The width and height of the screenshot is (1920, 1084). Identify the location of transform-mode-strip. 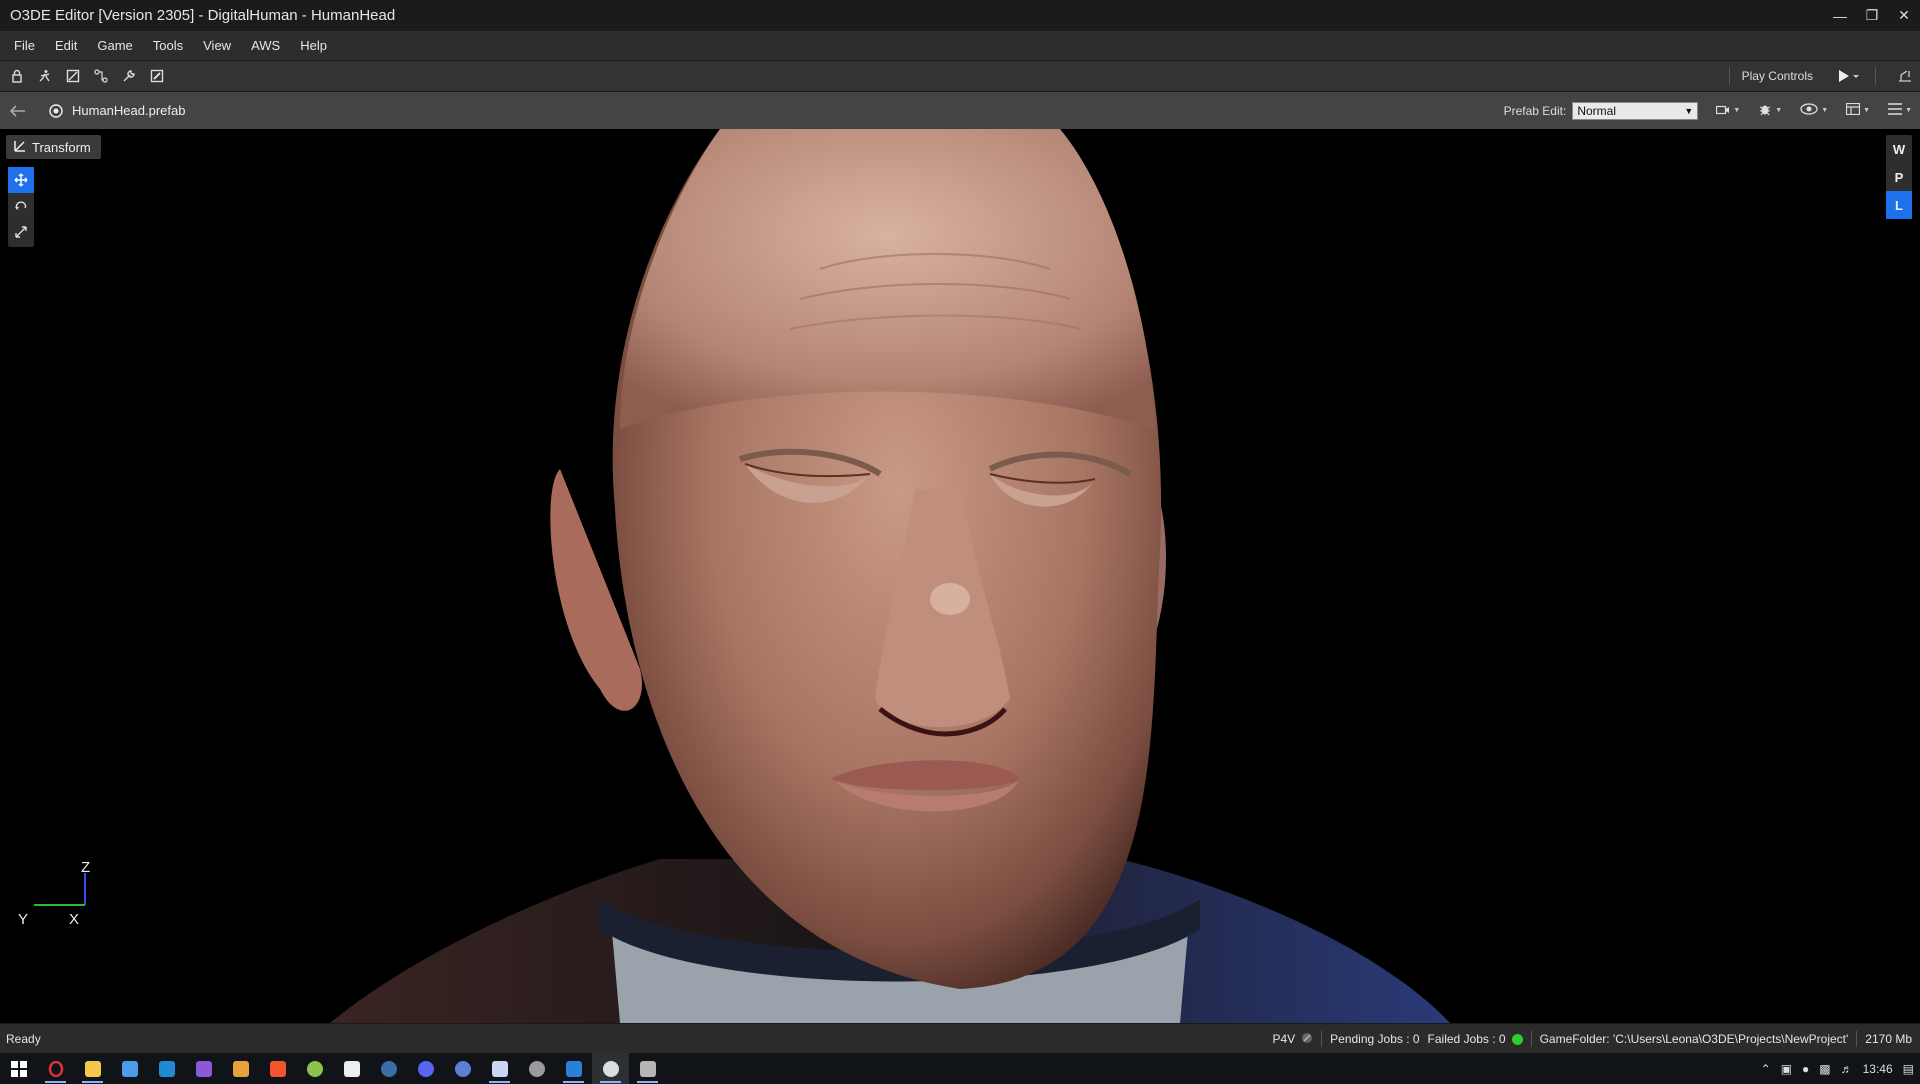
(21, 207).